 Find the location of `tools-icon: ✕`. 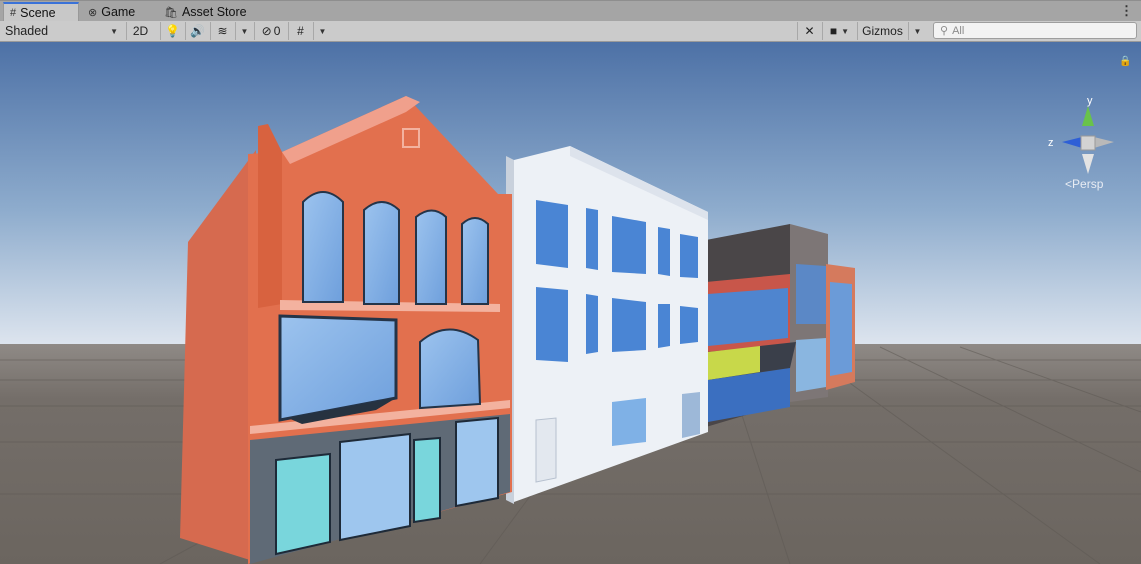

tools-icon: ✕ is located at coordinates (809, 31).